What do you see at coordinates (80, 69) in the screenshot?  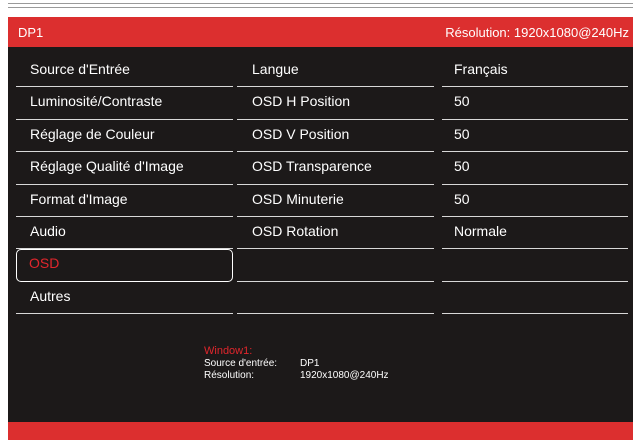 I see `menu-item-label: Source d'Entrée` at bounding box center [80, 69].